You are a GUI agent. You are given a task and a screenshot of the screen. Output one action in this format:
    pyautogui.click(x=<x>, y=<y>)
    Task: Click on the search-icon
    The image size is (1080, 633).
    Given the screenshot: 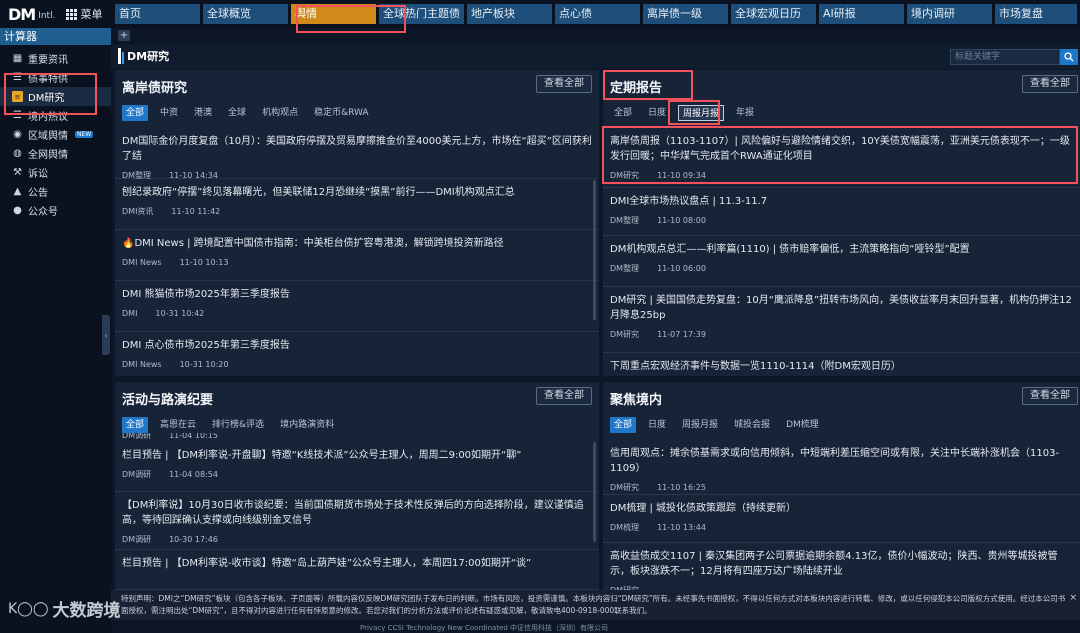 What is the action you would take?
    pyautogui.click(x=1069, y=57)
    